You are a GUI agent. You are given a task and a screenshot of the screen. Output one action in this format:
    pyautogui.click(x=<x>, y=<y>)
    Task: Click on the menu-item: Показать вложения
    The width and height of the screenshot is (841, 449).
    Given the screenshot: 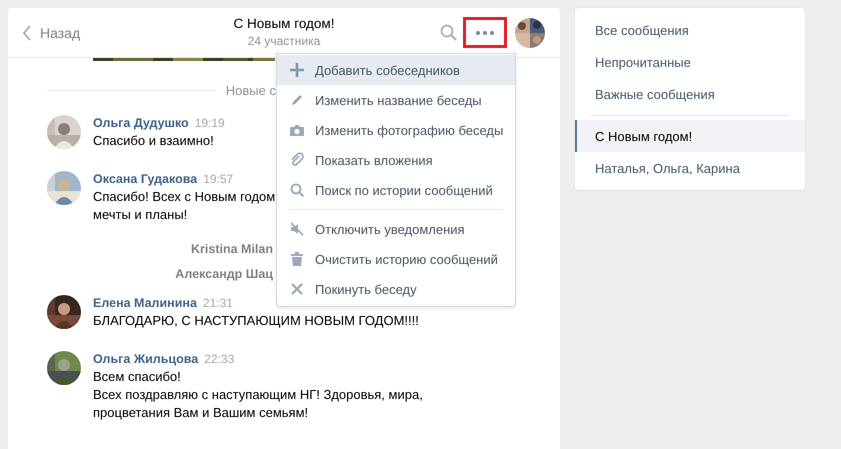 What is the action you would take?
    pyautogui.click(x=396, y=160)
    